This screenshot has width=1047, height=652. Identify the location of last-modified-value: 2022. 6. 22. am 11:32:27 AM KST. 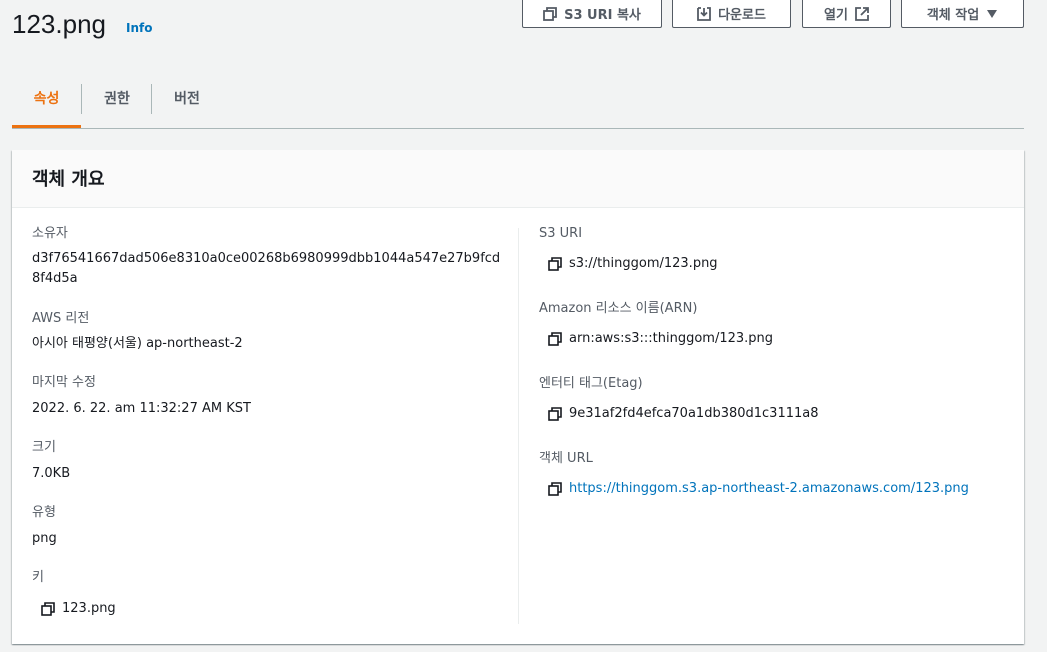
(141, 408).